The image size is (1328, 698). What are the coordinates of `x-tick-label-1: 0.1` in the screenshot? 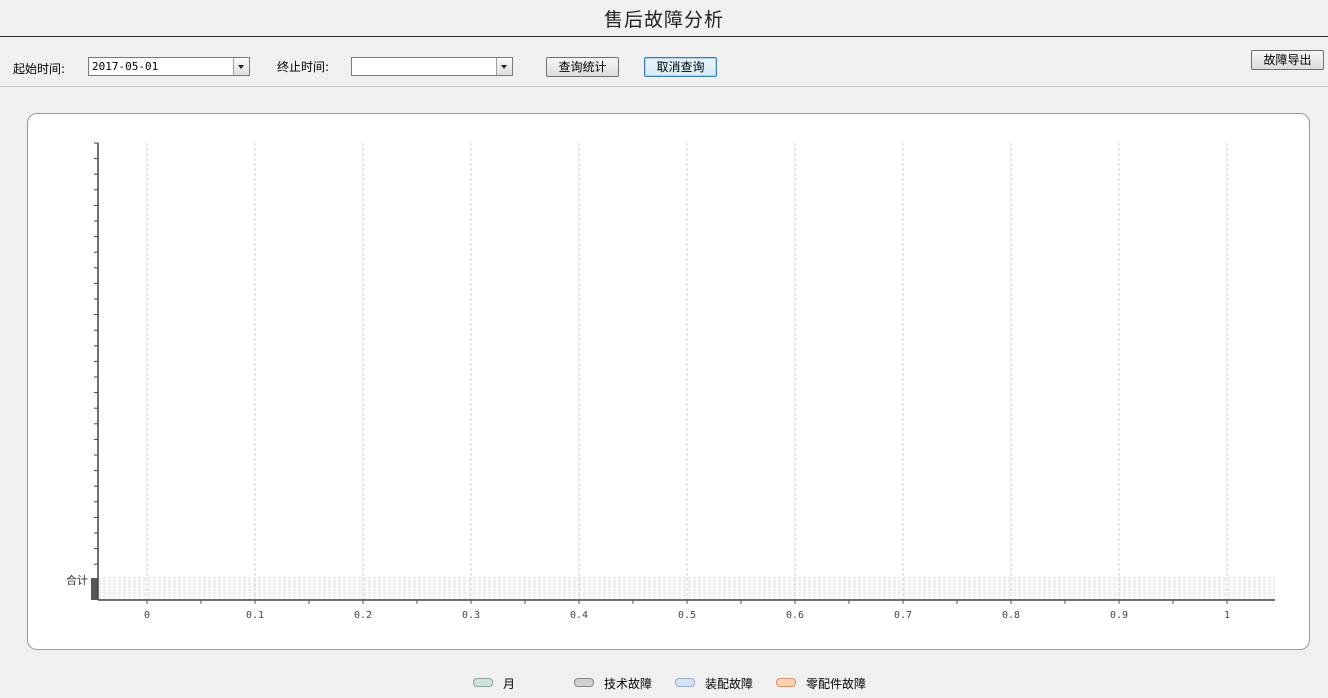 It's located at (255, 615).